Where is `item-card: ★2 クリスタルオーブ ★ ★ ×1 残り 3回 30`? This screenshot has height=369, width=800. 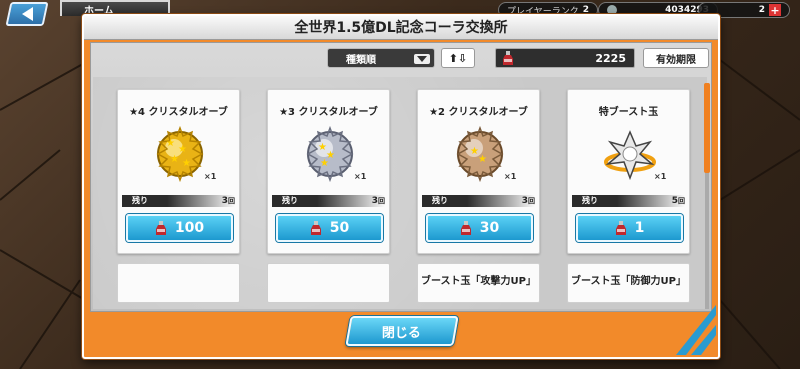
item-card: ★2 クリスタルオーブ ★ ★ ×1 残り 3回 30 is located at coordinates (478, 171).